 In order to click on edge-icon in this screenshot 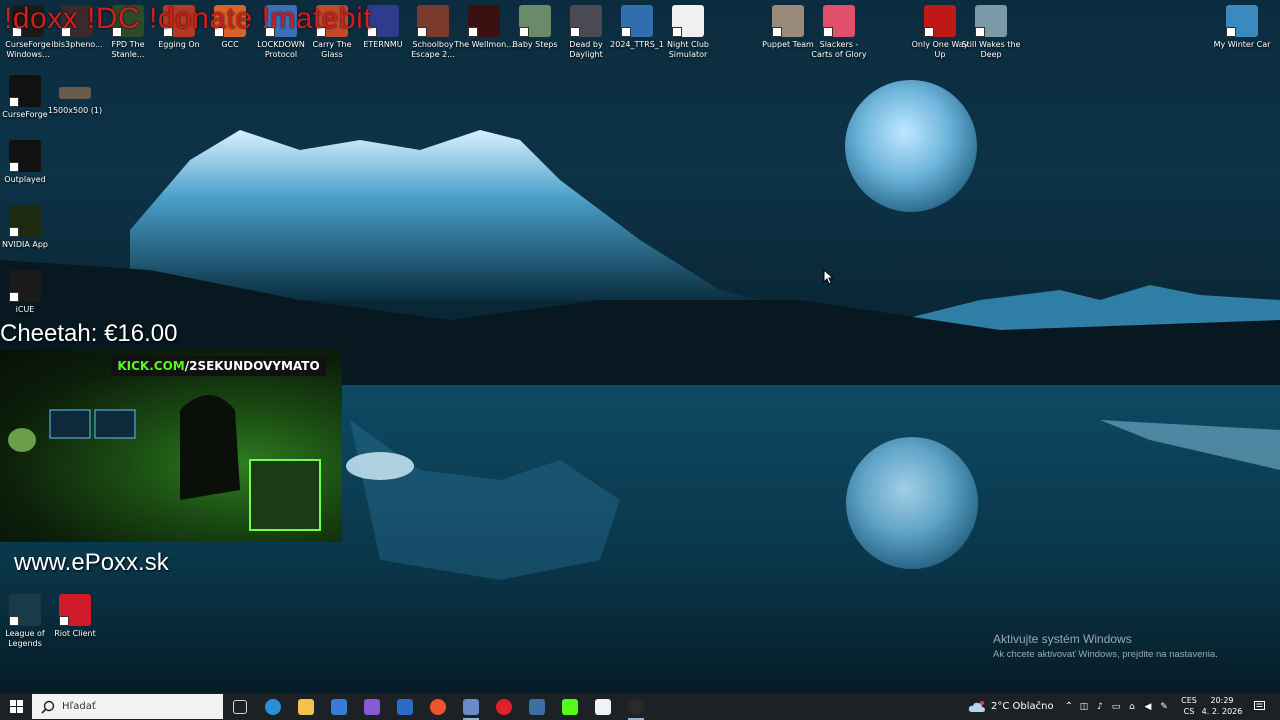, I will do `click(273, 706)`.